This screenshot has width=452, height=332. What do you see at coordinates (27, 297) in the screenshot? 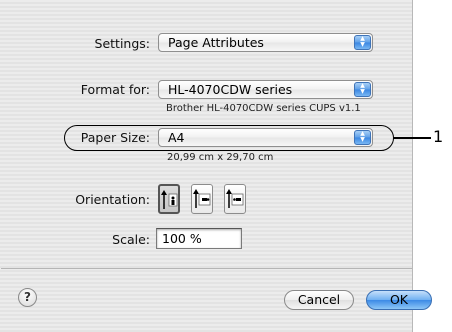
I see `help-button: ?` at bounding box center [27, 297].